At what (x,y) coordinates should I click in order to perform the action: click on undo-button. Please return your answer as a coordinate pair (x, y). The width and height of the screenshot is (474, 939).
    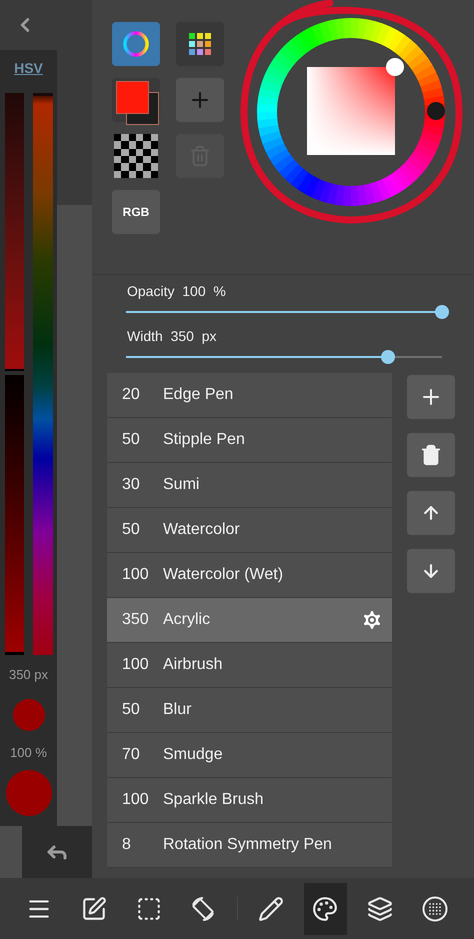
    Looking at the image, I should click on (57, 852).